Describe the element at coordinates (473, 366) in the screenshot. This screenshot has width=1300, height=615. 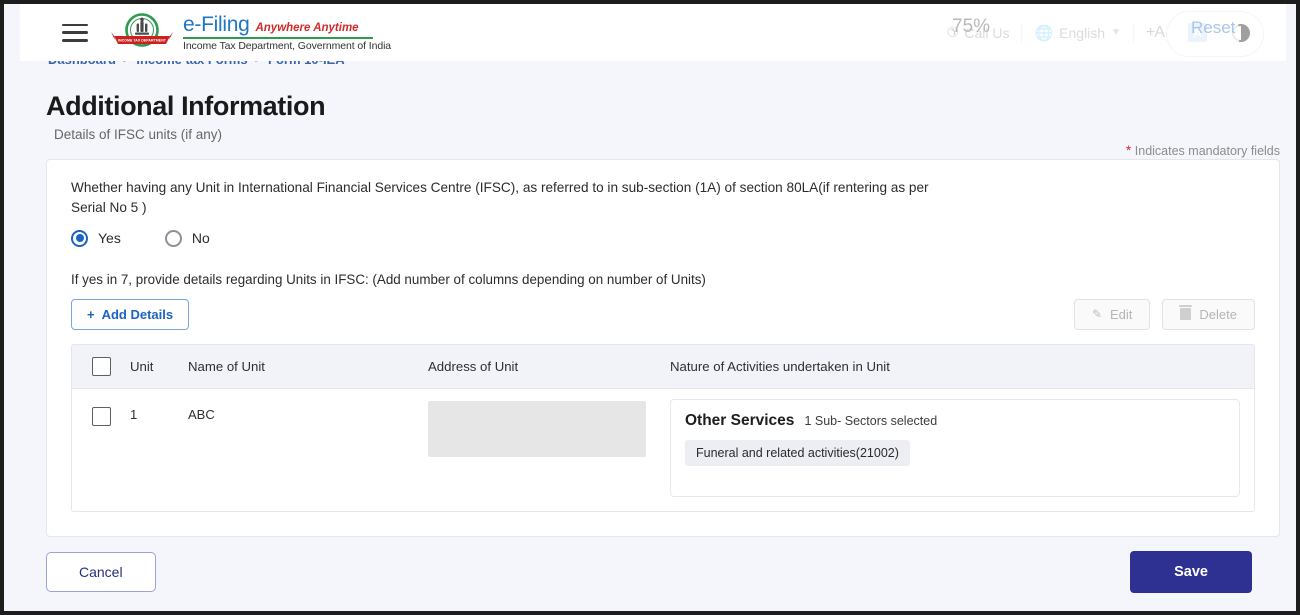
I see `column-header-address-of-unit: Address of Unit` at that location.